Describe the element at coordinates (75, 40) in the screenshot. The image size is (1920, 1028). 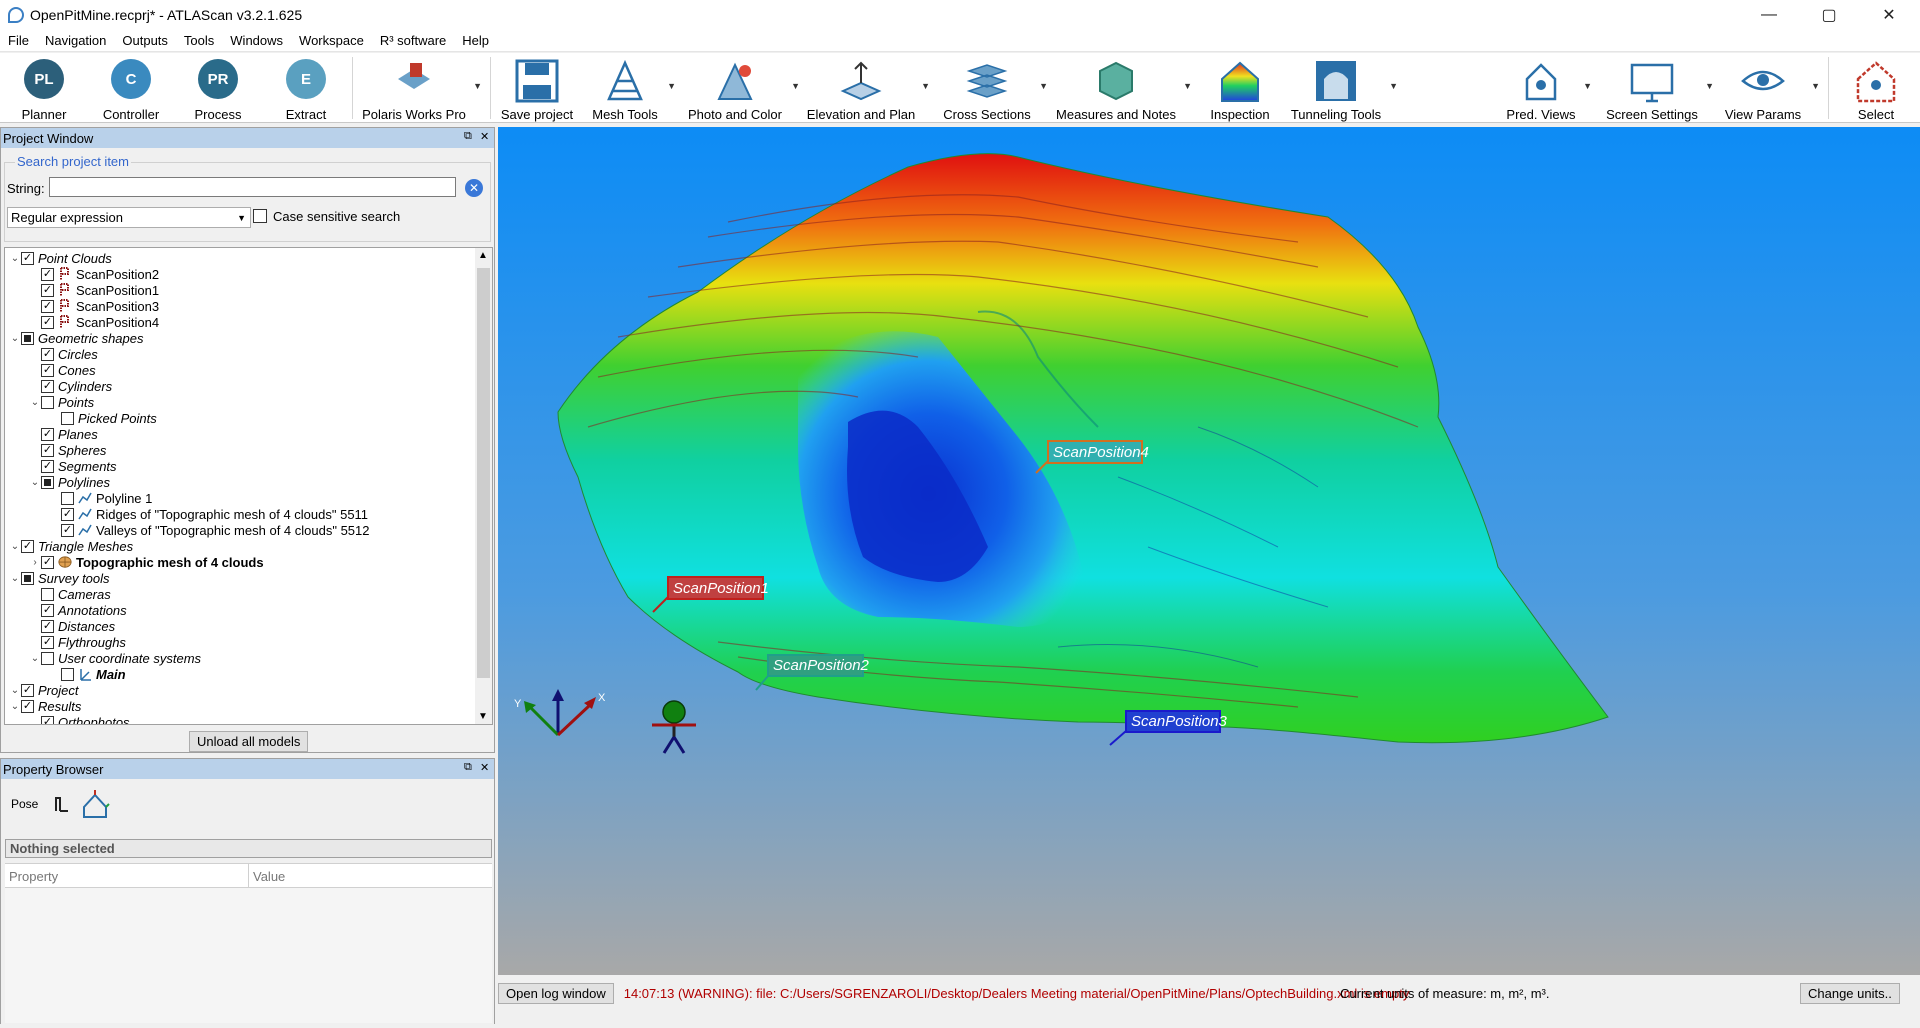
I see `menu-navigation: Navigation` at that location.